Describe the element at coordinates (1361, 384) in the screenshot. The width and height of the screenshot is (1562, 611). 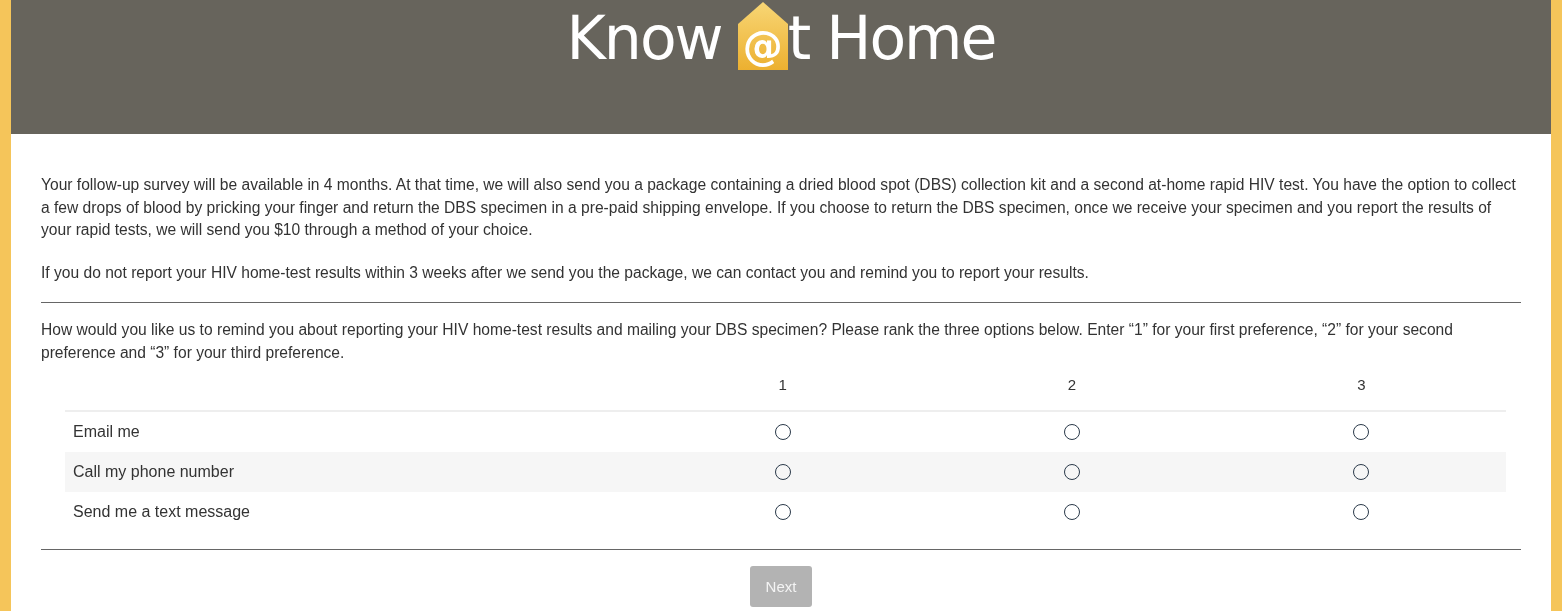
I see `column-header: 3` at that location.